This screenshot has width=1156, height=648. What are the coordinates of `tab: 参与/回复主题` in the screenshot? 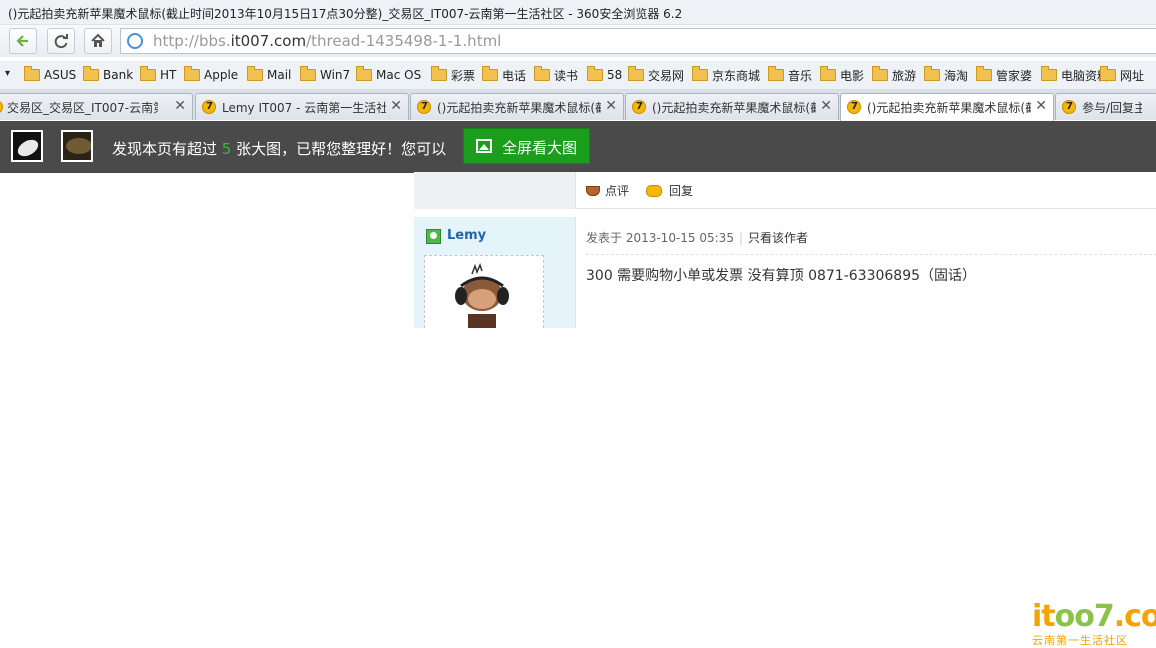 It's located at (1105, 106).